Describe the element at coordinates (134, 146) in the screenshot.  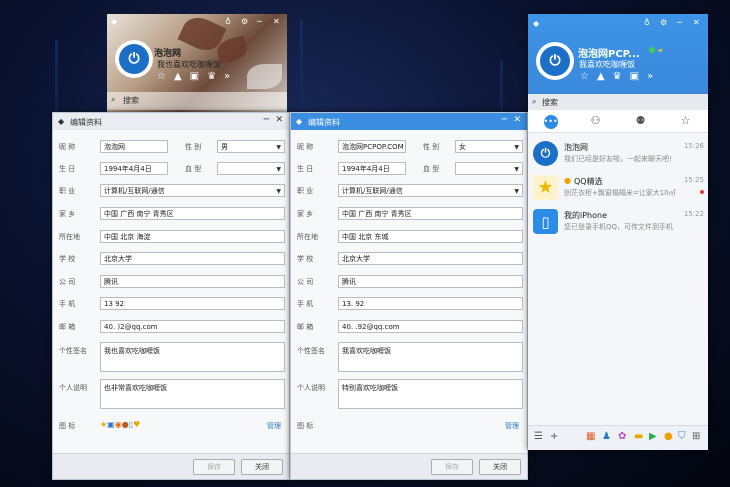
I see `nickname-field: 泡泡网` at that location.